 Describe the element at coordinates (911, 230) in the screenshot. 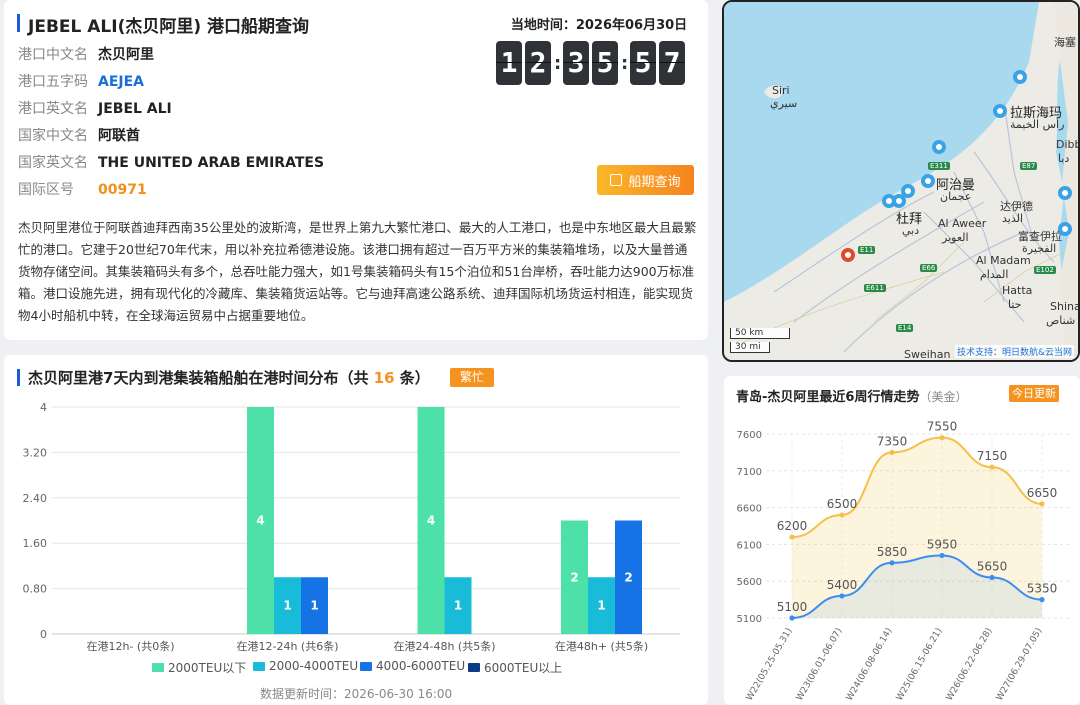

I see `map-label: دبي` at that location.